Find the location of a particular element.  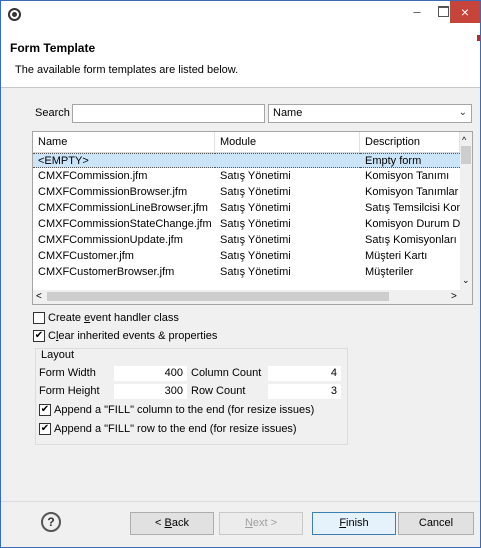

table-header: Name Module Description is located at coordinates (252, 142).